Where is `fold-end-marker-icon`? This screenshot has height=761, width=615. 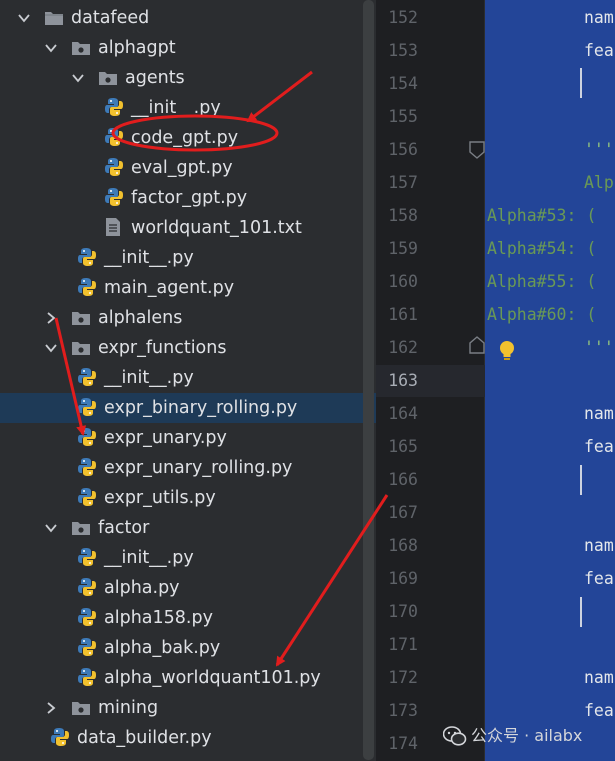
fold-end-marker-icon is located at coordinates (477, 345).